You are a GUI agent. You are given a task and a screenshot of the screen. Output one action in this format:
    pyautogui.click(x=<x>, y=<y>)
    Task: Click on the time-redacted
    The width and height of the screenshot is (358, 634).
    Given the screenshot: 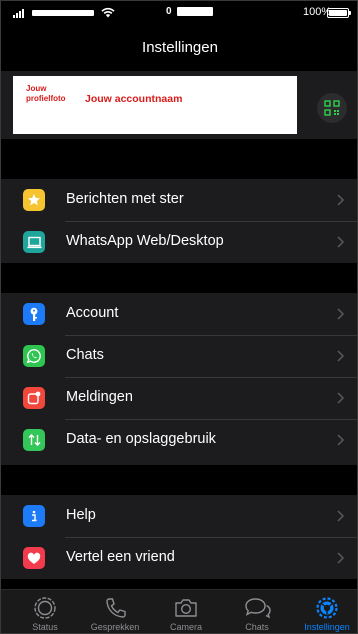 What is the action you would take?
    pyautogui.click(x=195, y=11)
    